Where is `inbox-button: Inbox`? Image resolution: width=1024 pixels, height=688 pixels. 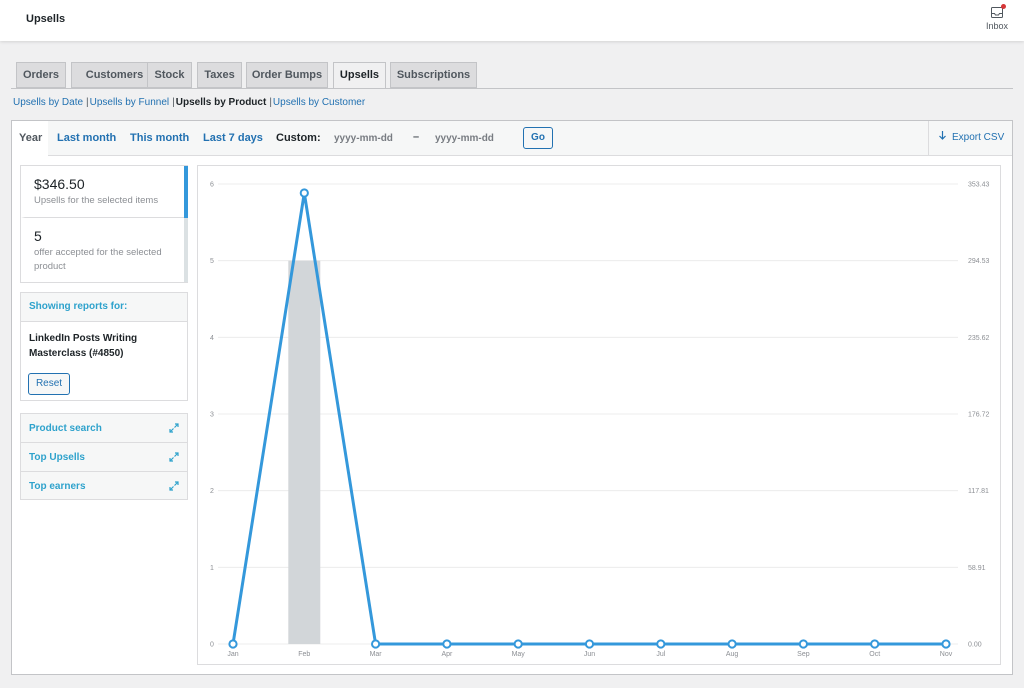 inbox-button: Inbox is located at coordinates (997, 17).